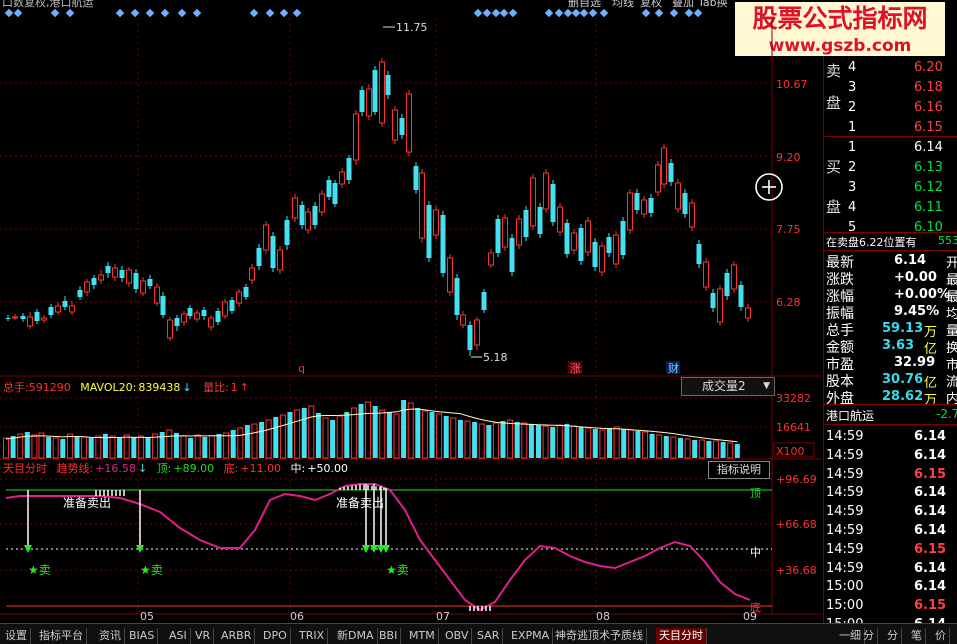  I want to click on bid-level: 2, so click(852, 167).